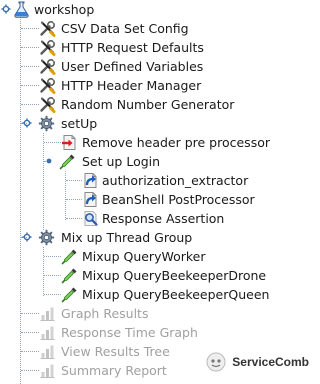 Image resolution: width=320 pixels, height=384 pixels. Describe the element at coordinates (127, 237) in the screenshot. I see `node-label: Mix up Thread Group` at that location.